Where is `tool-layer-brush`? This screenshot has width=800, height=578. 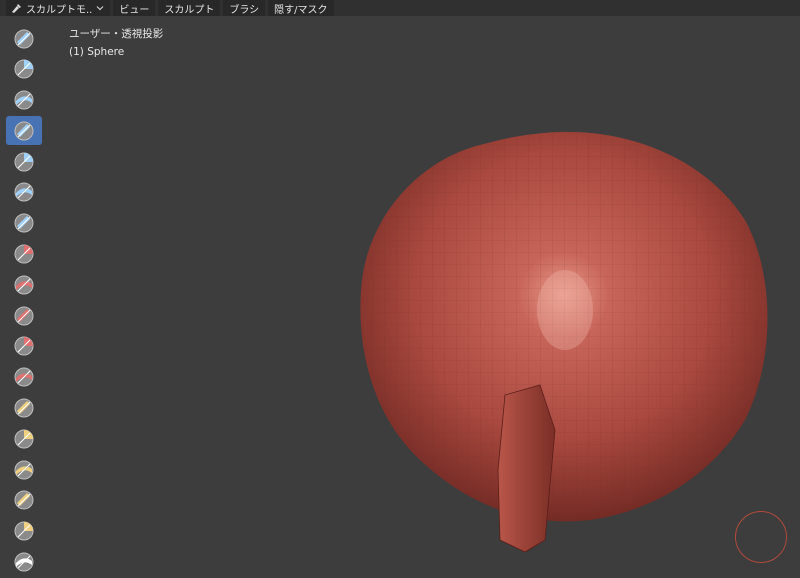 tool-layer-brush is located at coordinates (24, 192).